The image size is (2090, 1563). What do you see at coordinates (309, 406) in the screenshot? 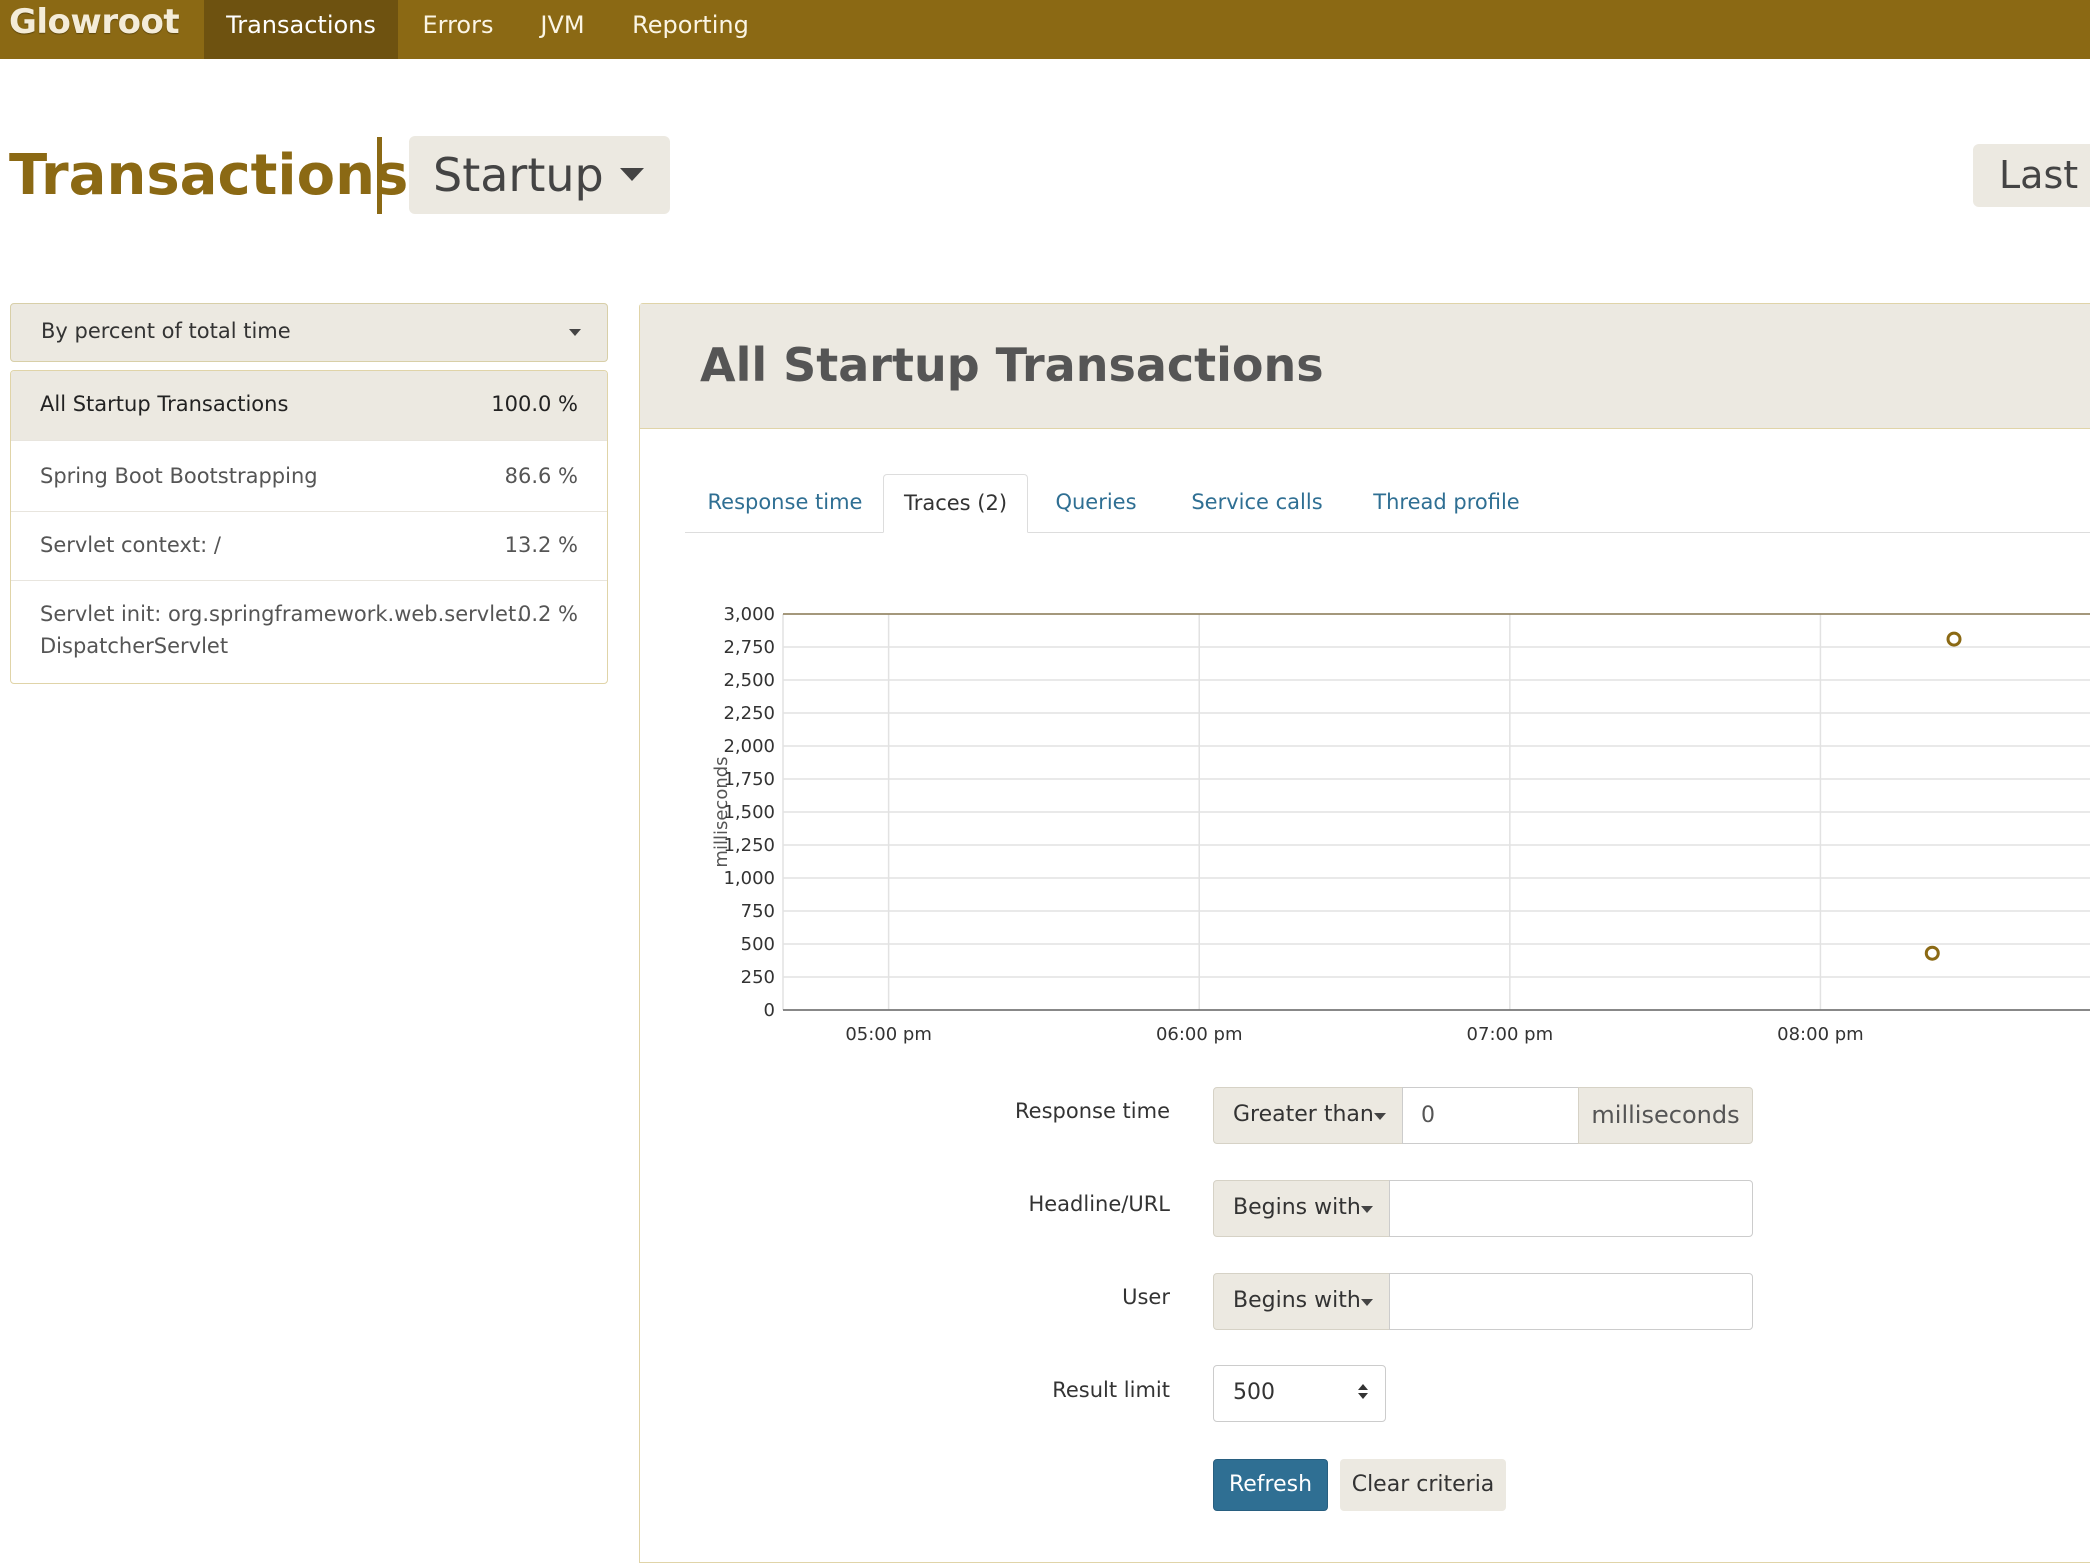
I see `transaction-row-all: All Startup Transactions 100.0 %` at bounding box center [309, 406].